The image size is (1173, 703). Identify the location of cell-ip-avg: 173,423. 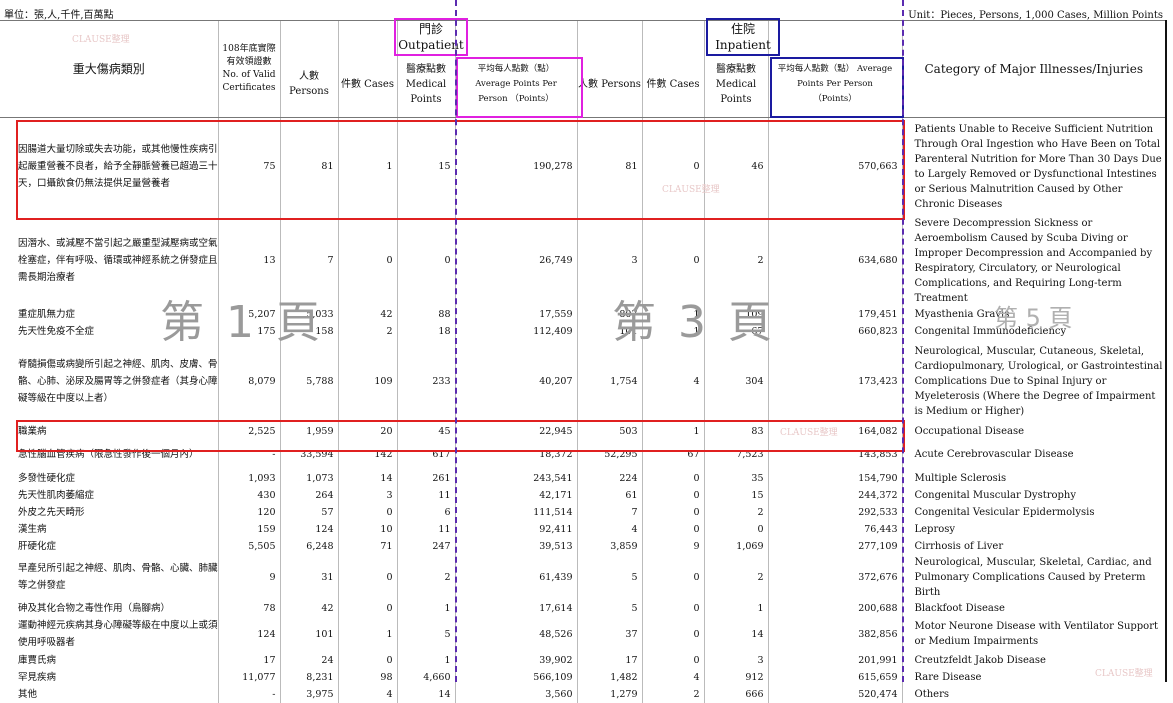
(834, 381).